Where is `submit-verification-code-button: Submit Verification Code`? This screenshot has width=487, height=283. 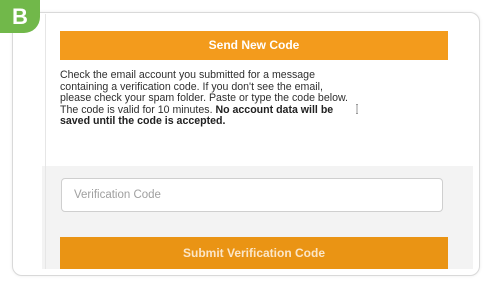 submit-verification-code-button: Submit Verification Code is located at coordinates (254, 253).